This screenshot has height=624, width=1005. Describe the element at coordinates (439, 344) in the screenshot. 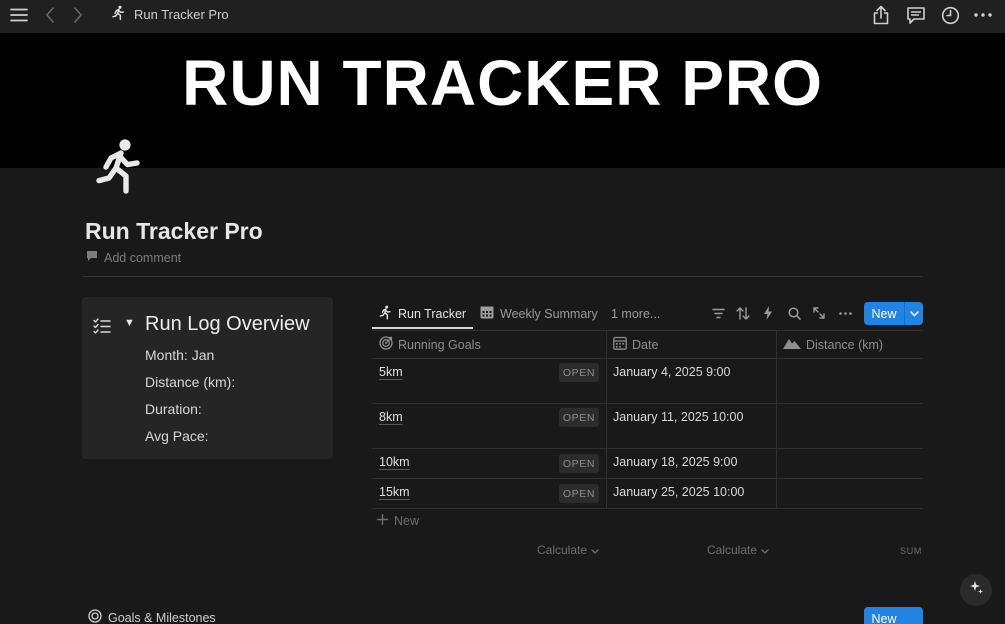

I see `column-header-label: Running Goals` at that location.